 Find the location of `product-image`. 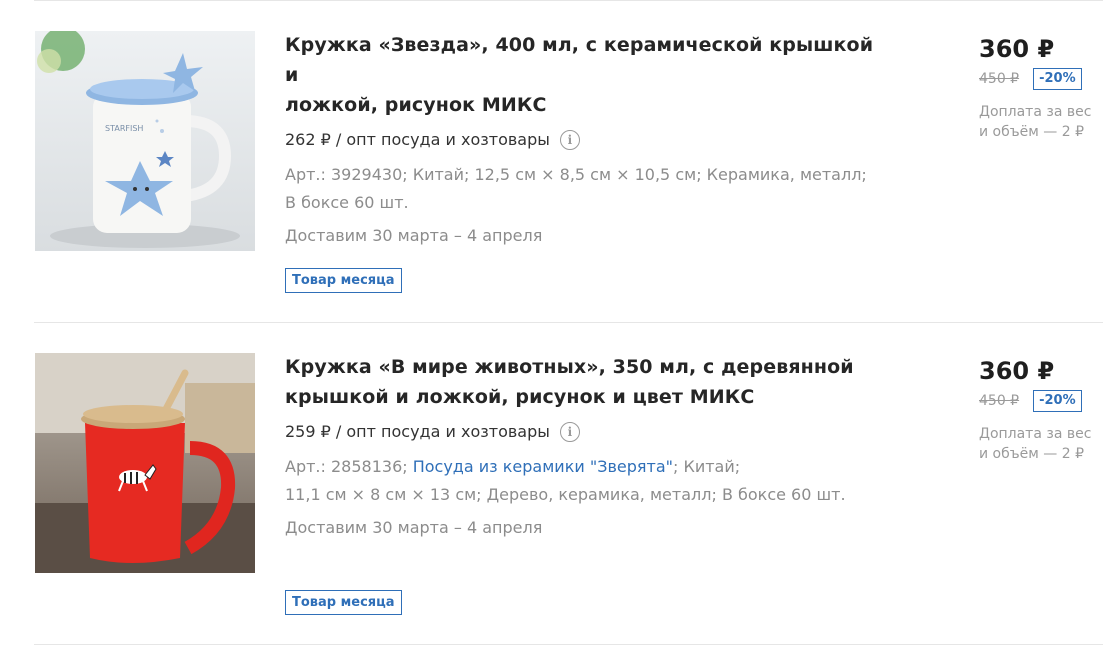

product-image is located at coordinates (145, 463).